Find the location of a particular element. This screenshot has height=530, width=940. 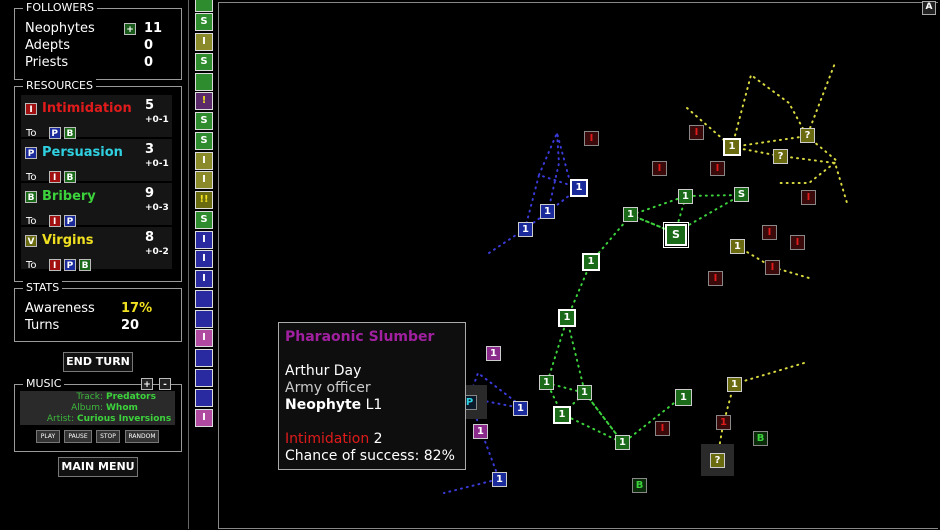

virgins-value: 8 is located at coordinates (150, 237).